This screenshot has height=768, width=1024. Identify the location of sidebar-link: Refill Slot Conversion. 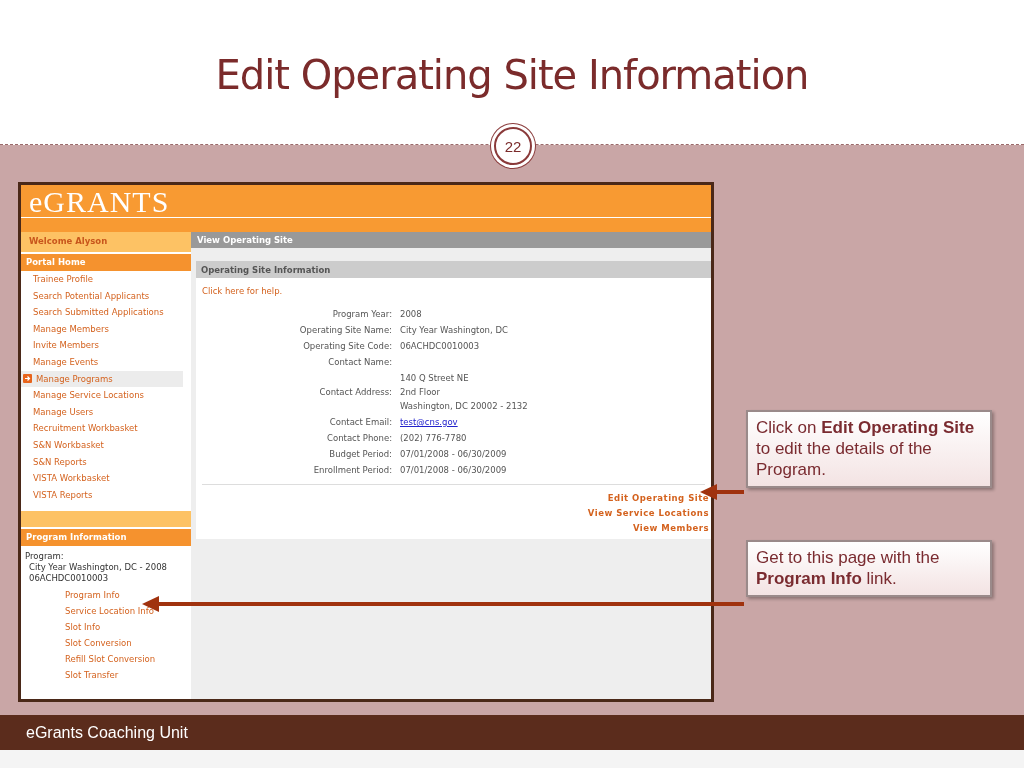
(106, 659).